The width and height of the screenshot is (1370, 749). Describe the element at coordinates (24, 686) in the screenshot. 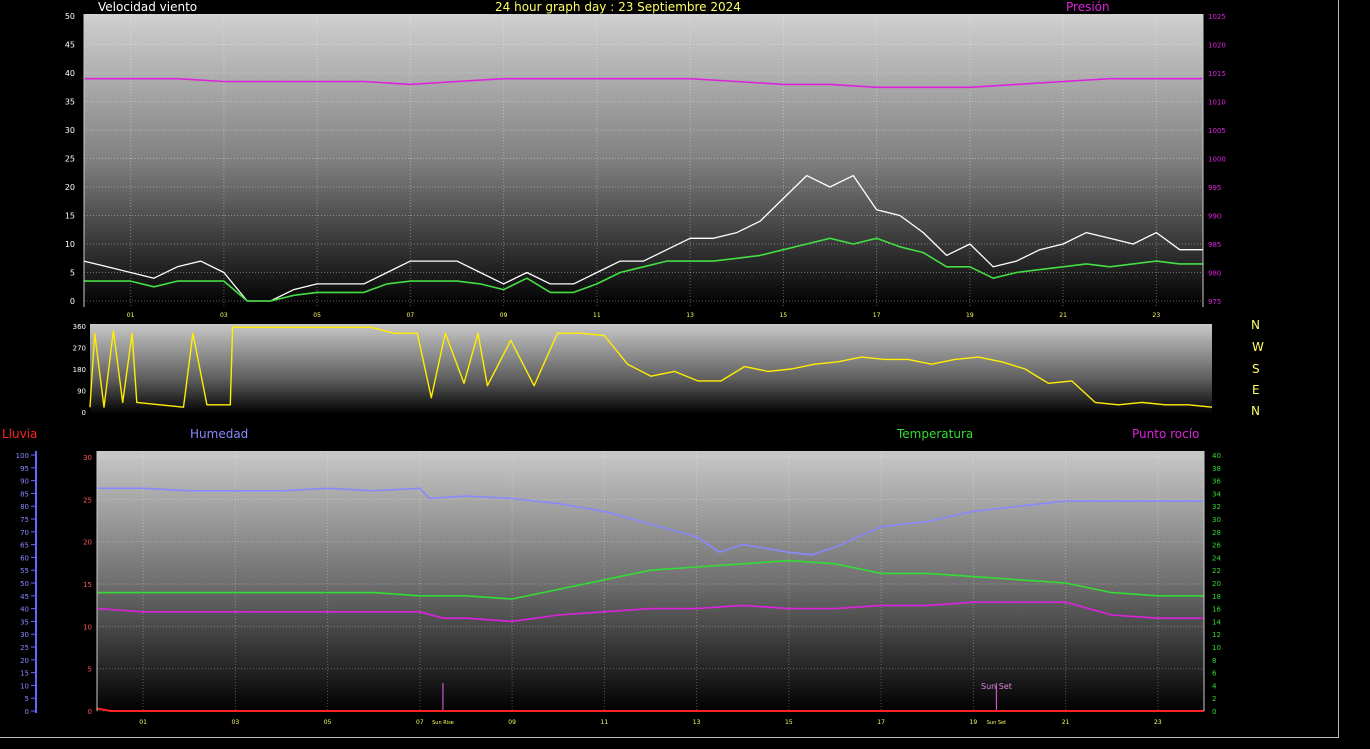

I see `humidity-tick-label: 10` at that location.